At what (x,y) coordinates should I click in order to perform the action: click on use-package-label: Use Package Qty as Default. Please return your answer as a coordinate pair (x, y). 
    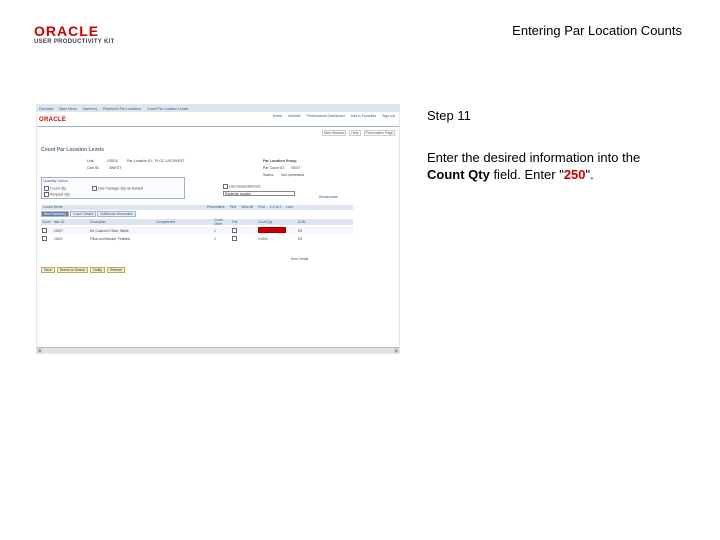
    Looking at the image, I should click on (121, 188).